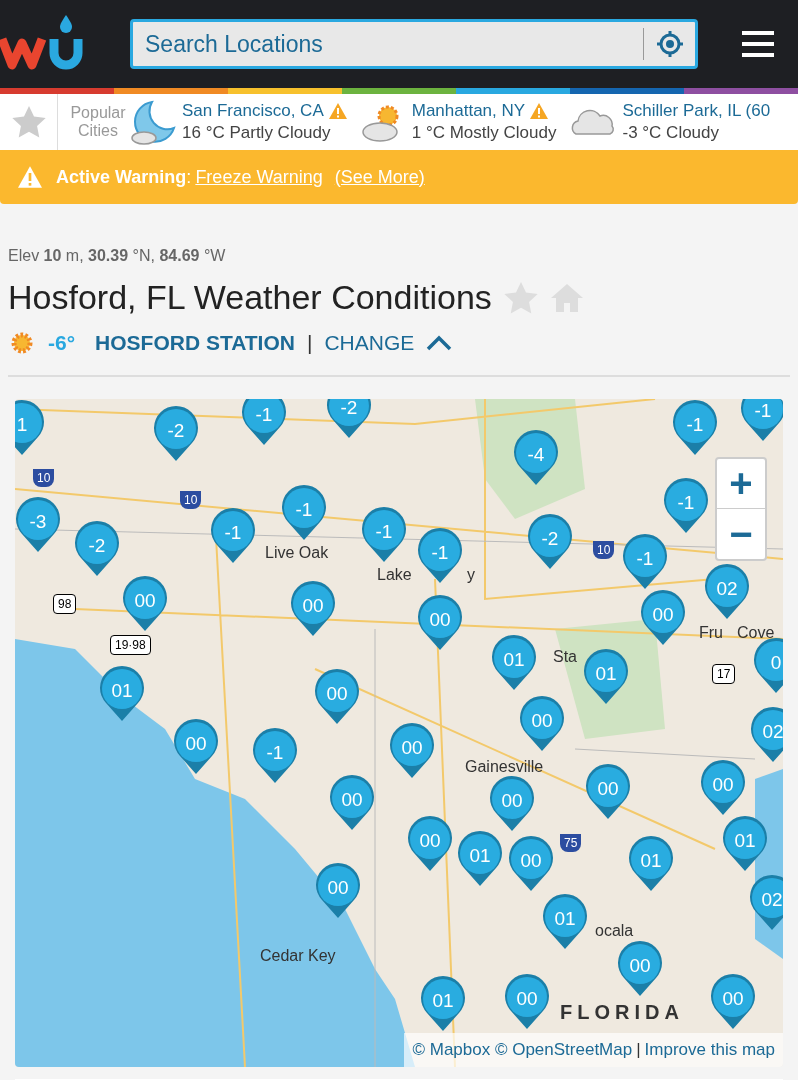 Image resolution: width=798 pixels, height=1080 pixels. Describe the element at coordinates (388, 343) in the screenshot. I see `change-button: CHANGE` at that location.